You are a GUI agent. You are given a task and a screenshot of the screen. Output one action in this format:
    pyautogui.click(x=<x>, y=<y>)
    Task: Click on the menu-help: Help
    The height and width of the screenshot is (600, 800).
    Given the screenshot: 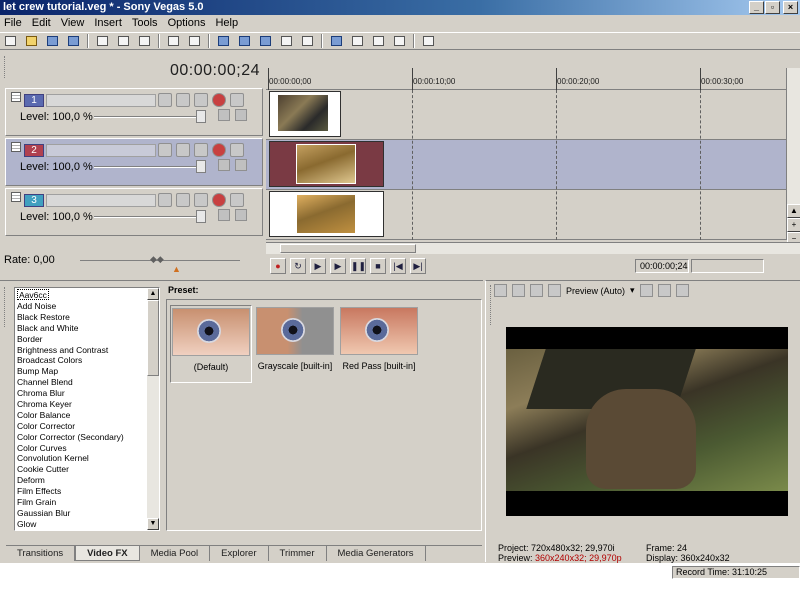 What is the action you would take?
    pyautogui.click(x=226, y=23)
    